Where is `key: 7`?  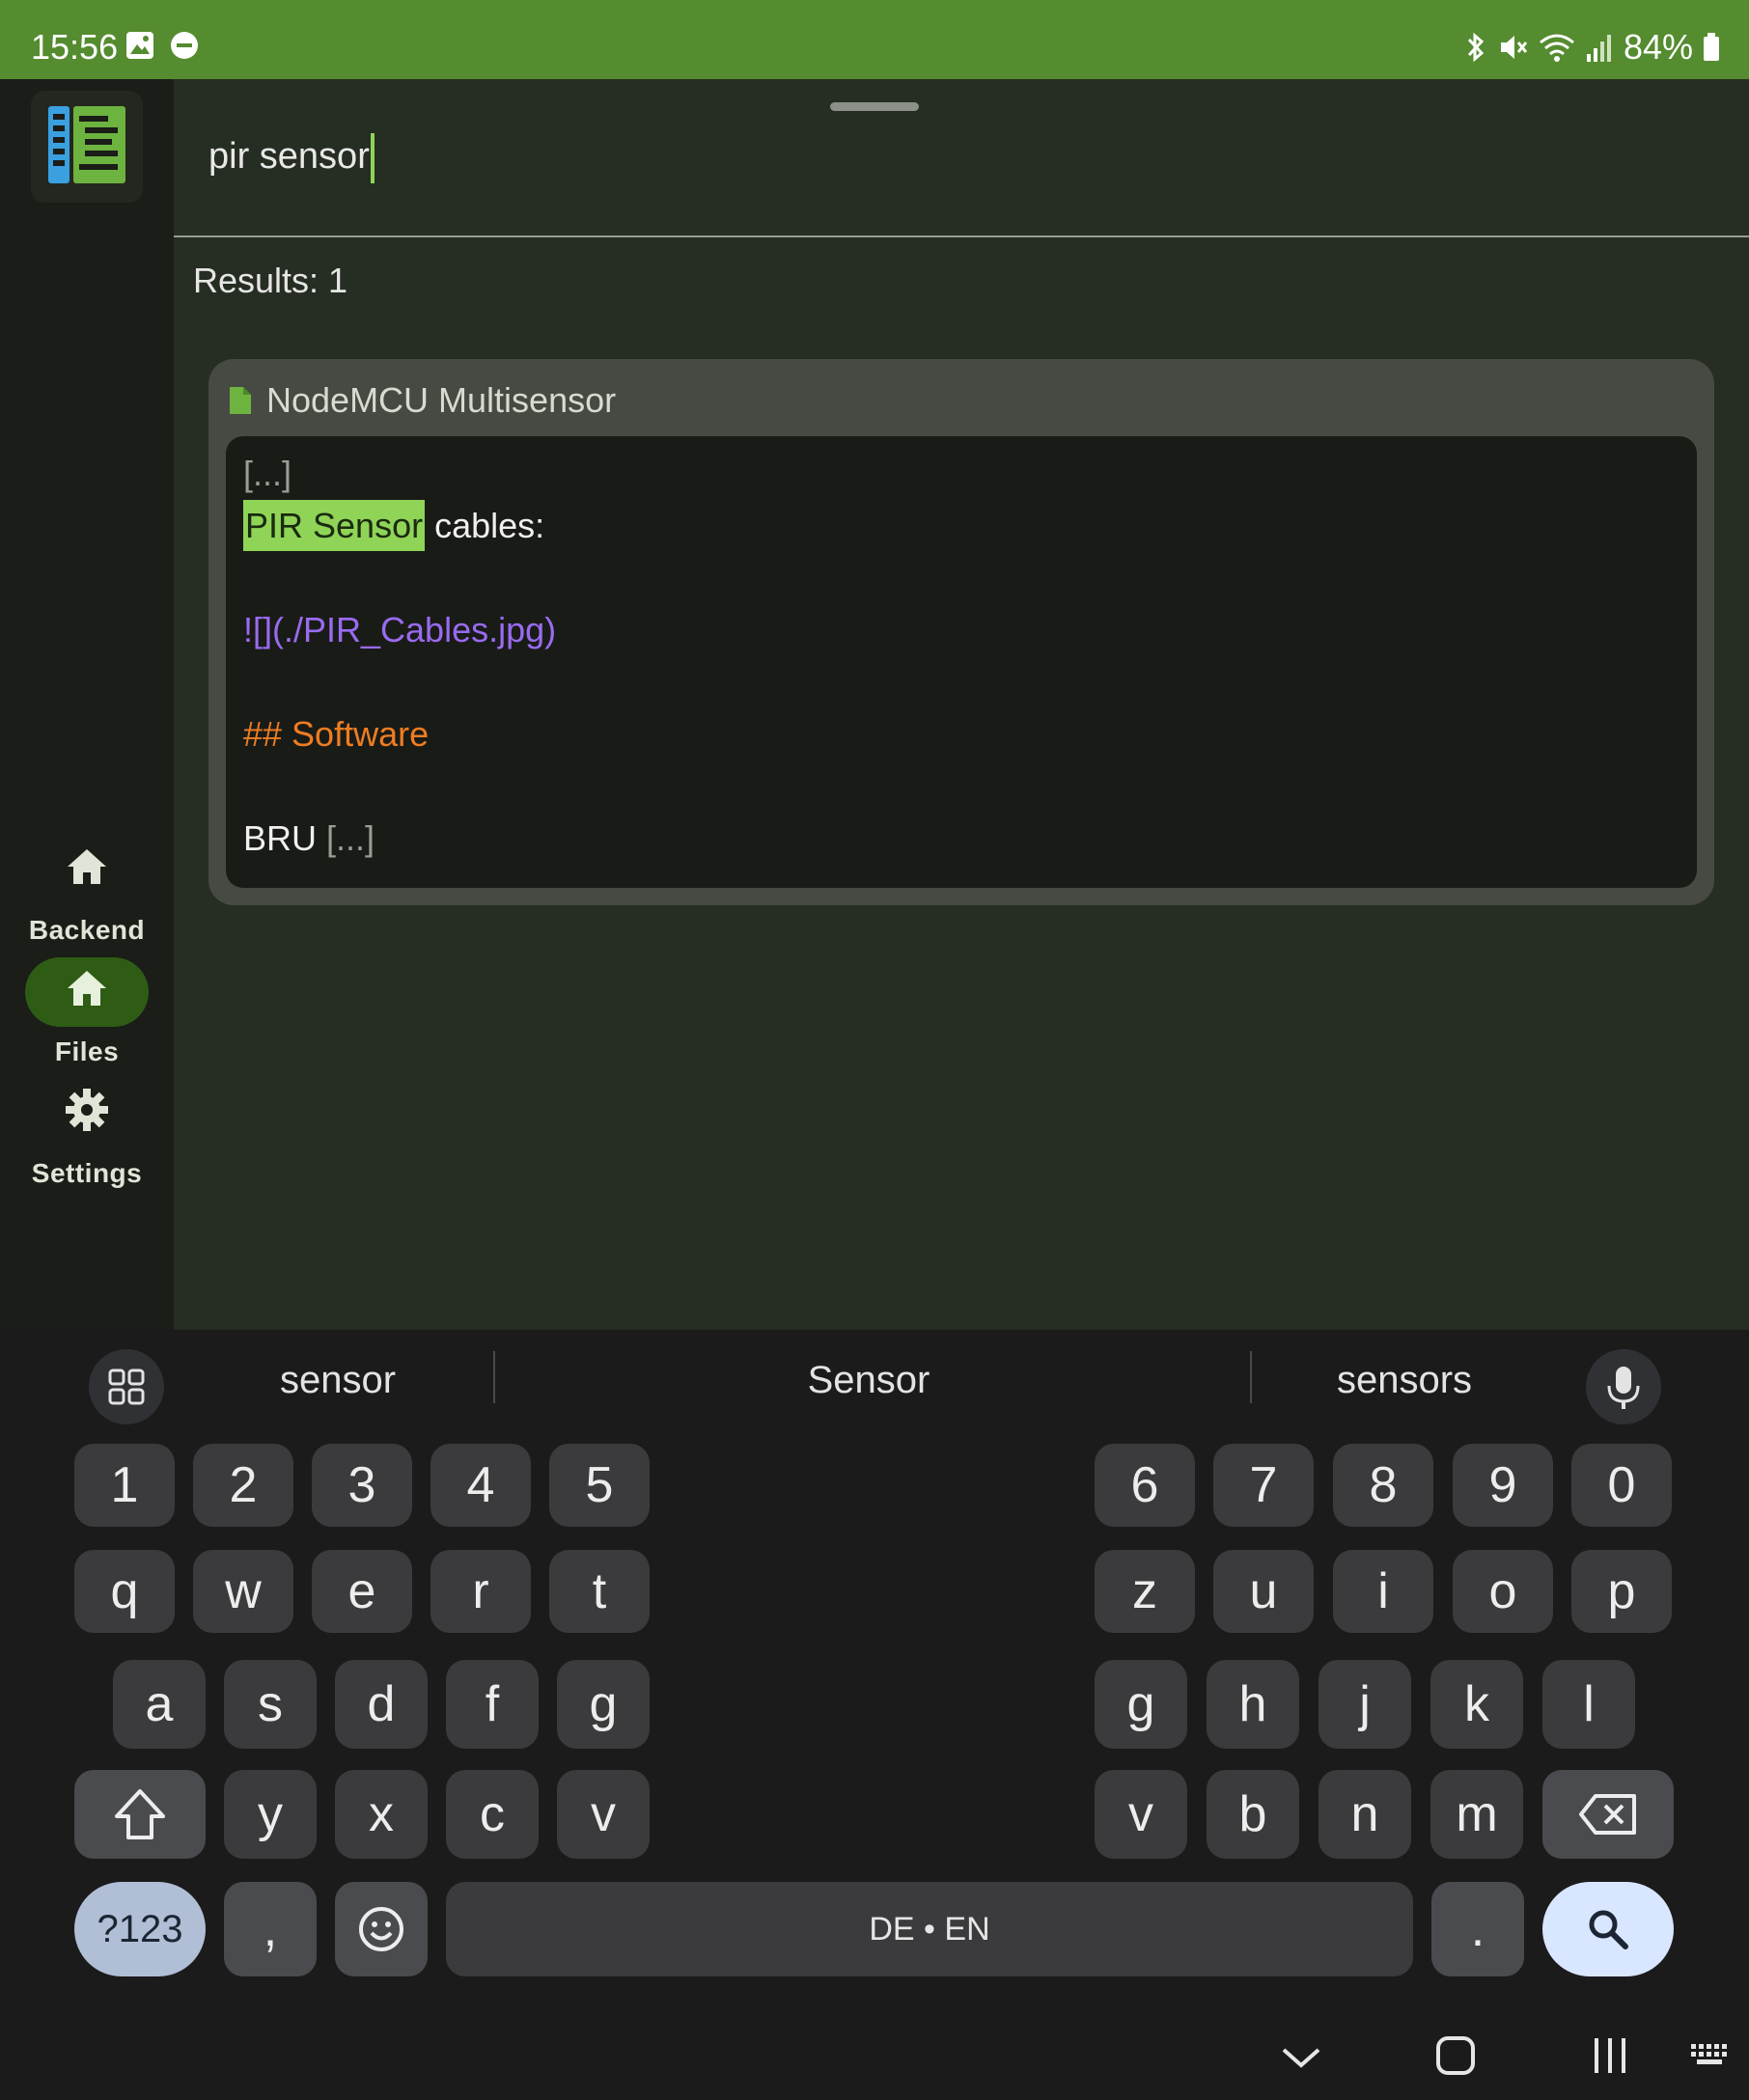
key: 7 is located at coordinates (1263, 1485).